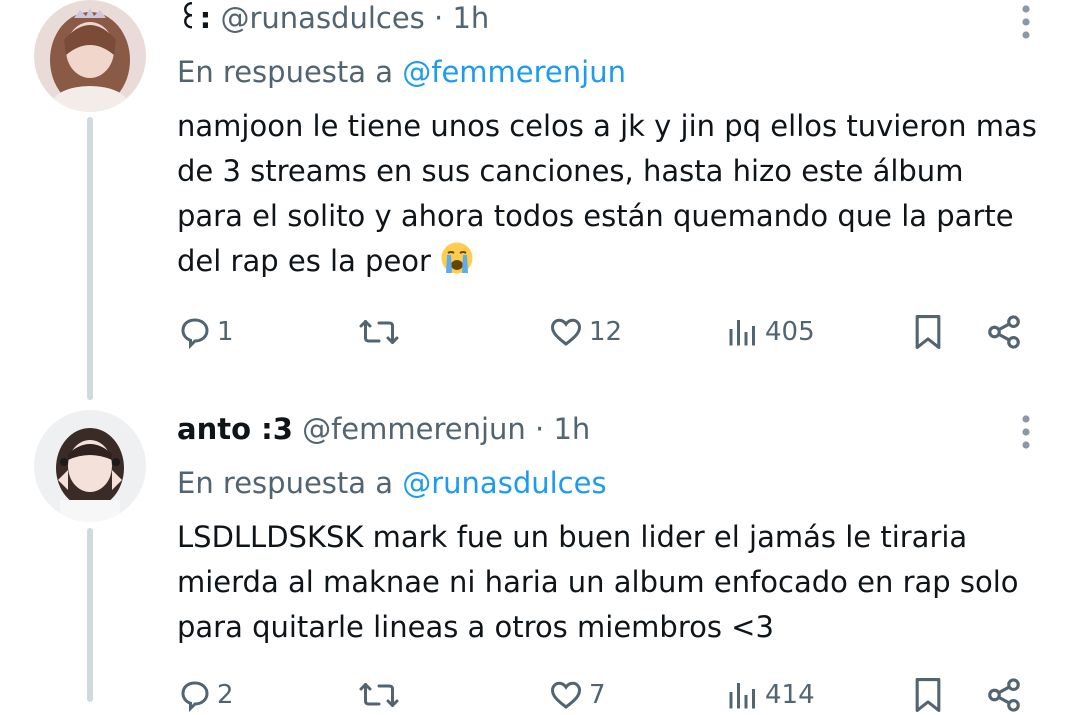  What do you see at coordinates (414, 429) in the screenshot?
I see `user-handle: @femmerenjun` at bounding box center [414, 429].